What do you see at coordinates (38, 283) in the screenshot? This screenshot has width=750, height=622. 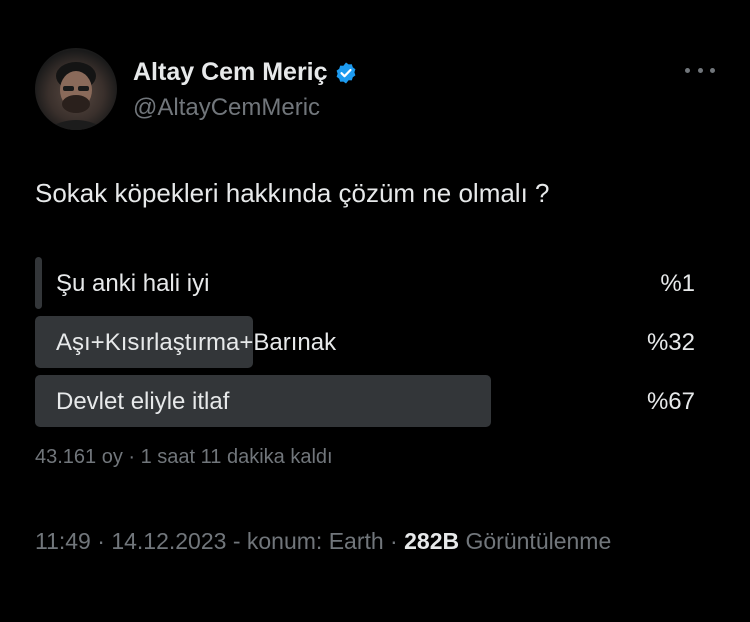 I see `poll-option-bar` at bounding box center [38, 283].